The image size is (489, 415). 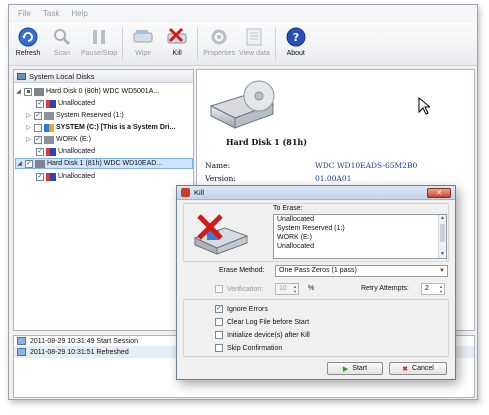 I want to click on erase-list-scrollbar: ▲ ▼, so click(x=442, y=236).